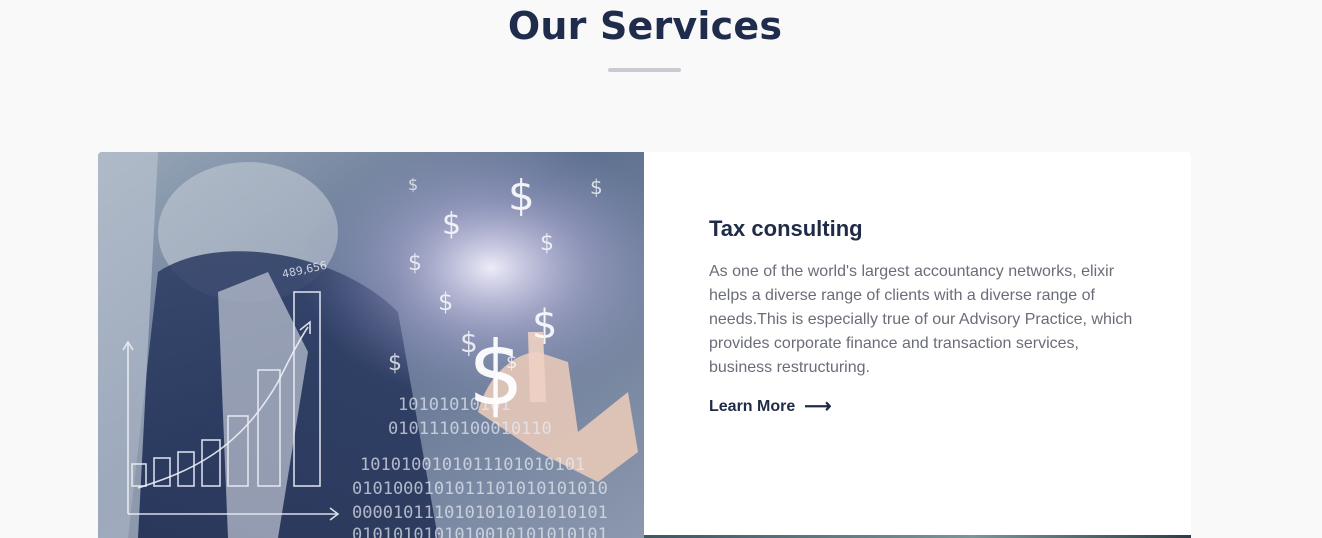  What do you see at coordinates (645, 26) in the screenshot?
I see `section-title: Our Services` at bounding box center [645, 26].